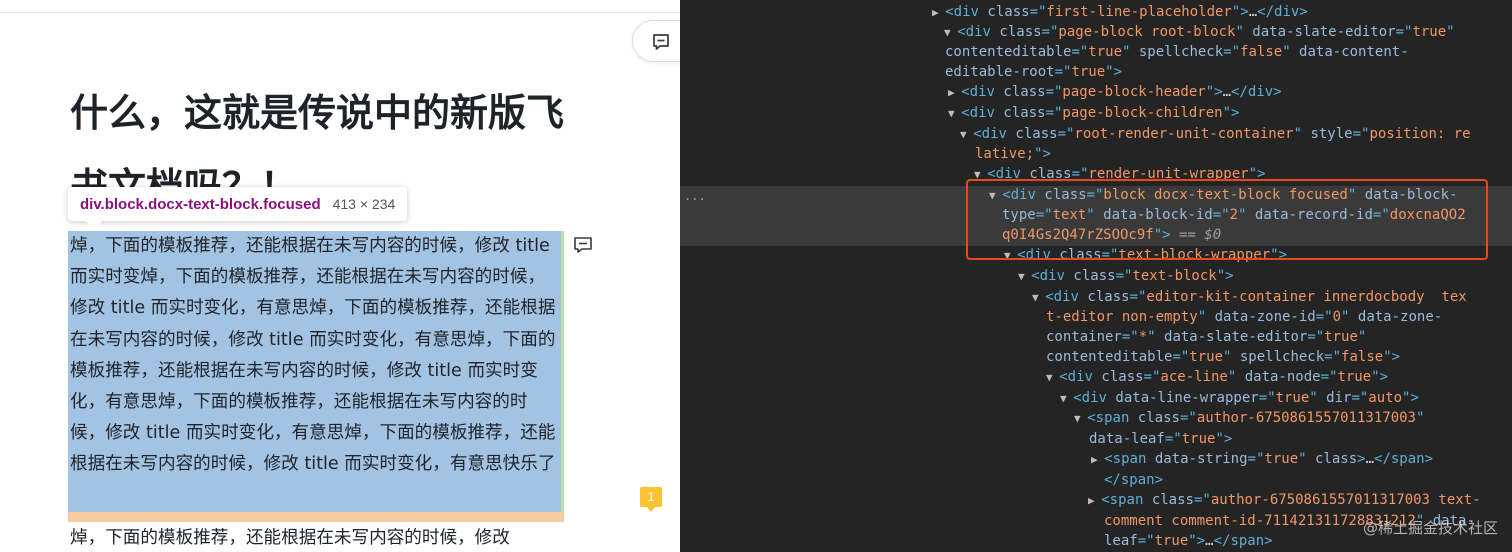 The image size is (1512, 552). Describe the element at coordinates (316, 517) in the screenshot. I see `inspected-block-margin-overlay` at that location.